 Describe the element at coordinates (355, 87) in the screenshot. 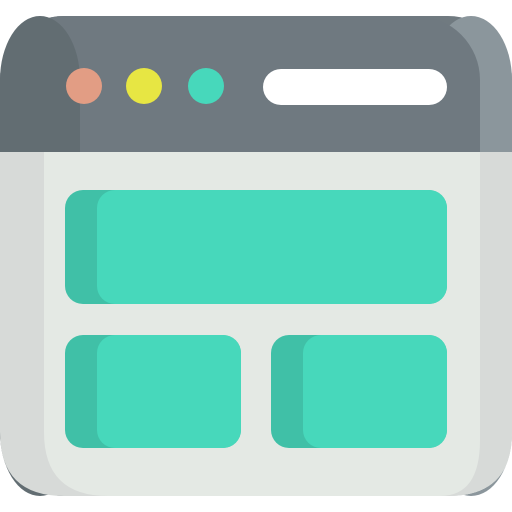

I see `address-bar` at that location.